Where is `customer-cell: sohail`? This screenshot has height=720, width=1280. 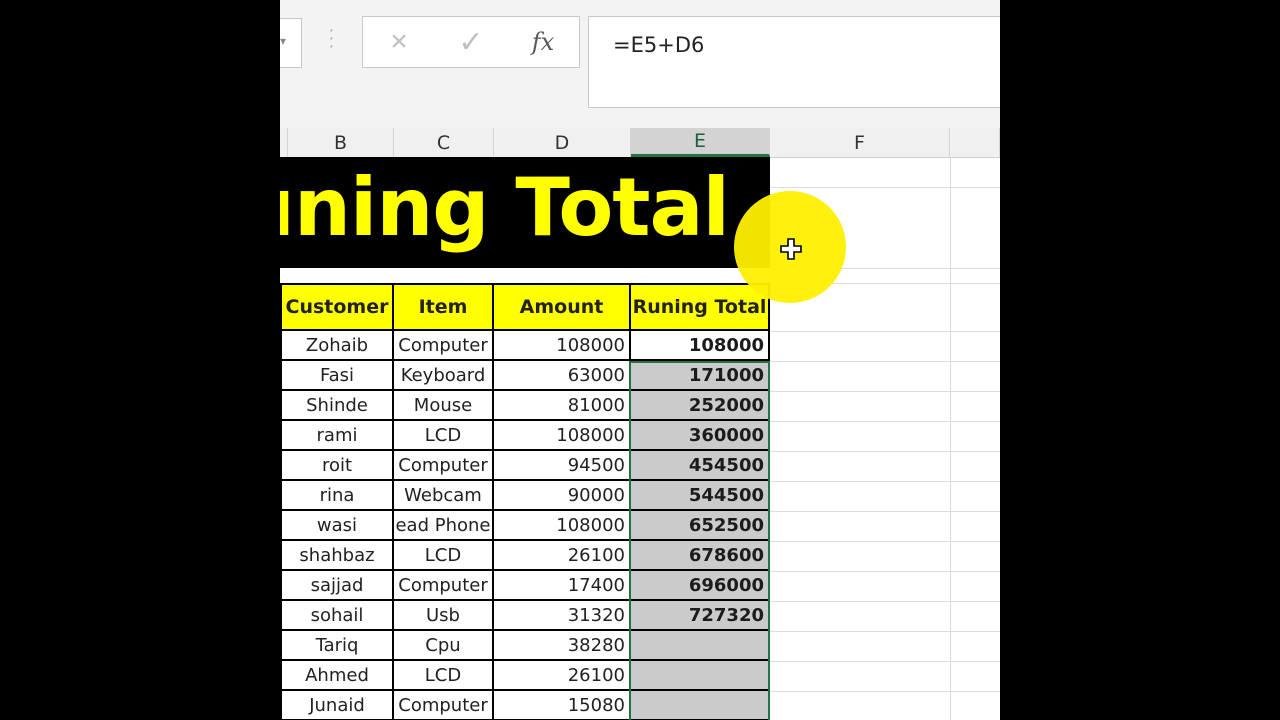 customer-cell: sohail is located at coordinates (337, 616).